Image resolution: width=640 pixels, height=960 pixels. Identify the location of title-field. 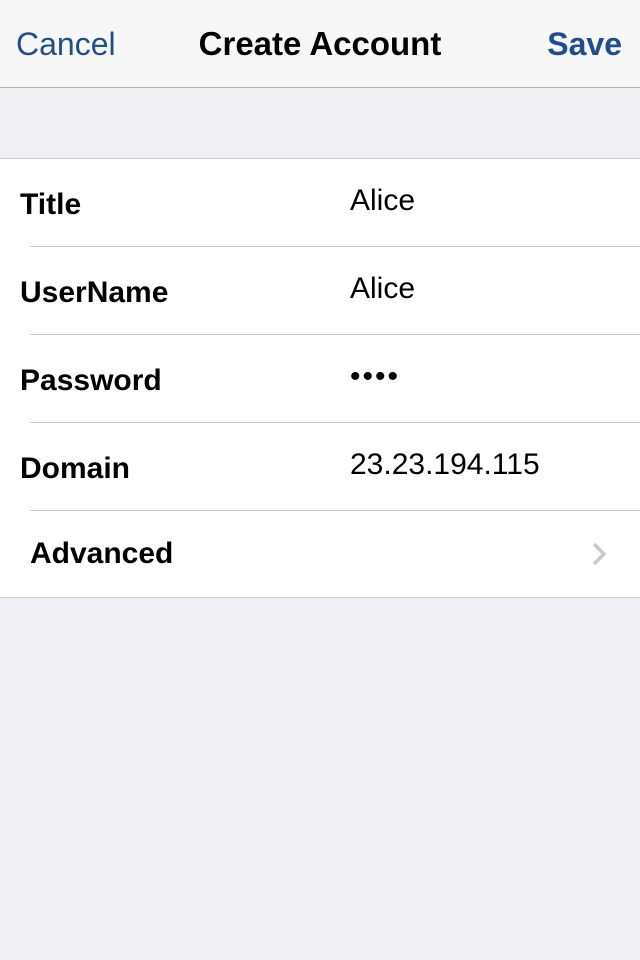
(485, 201).